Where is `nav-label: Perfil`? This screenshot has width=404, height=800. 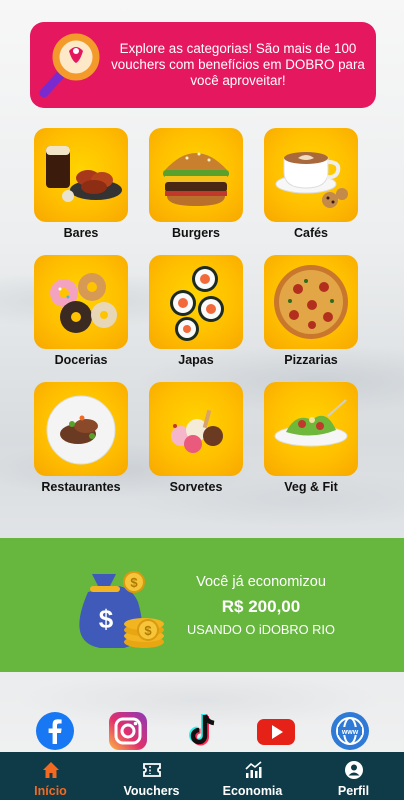 nav-label: Perfil is located at coordinates (353, 791).